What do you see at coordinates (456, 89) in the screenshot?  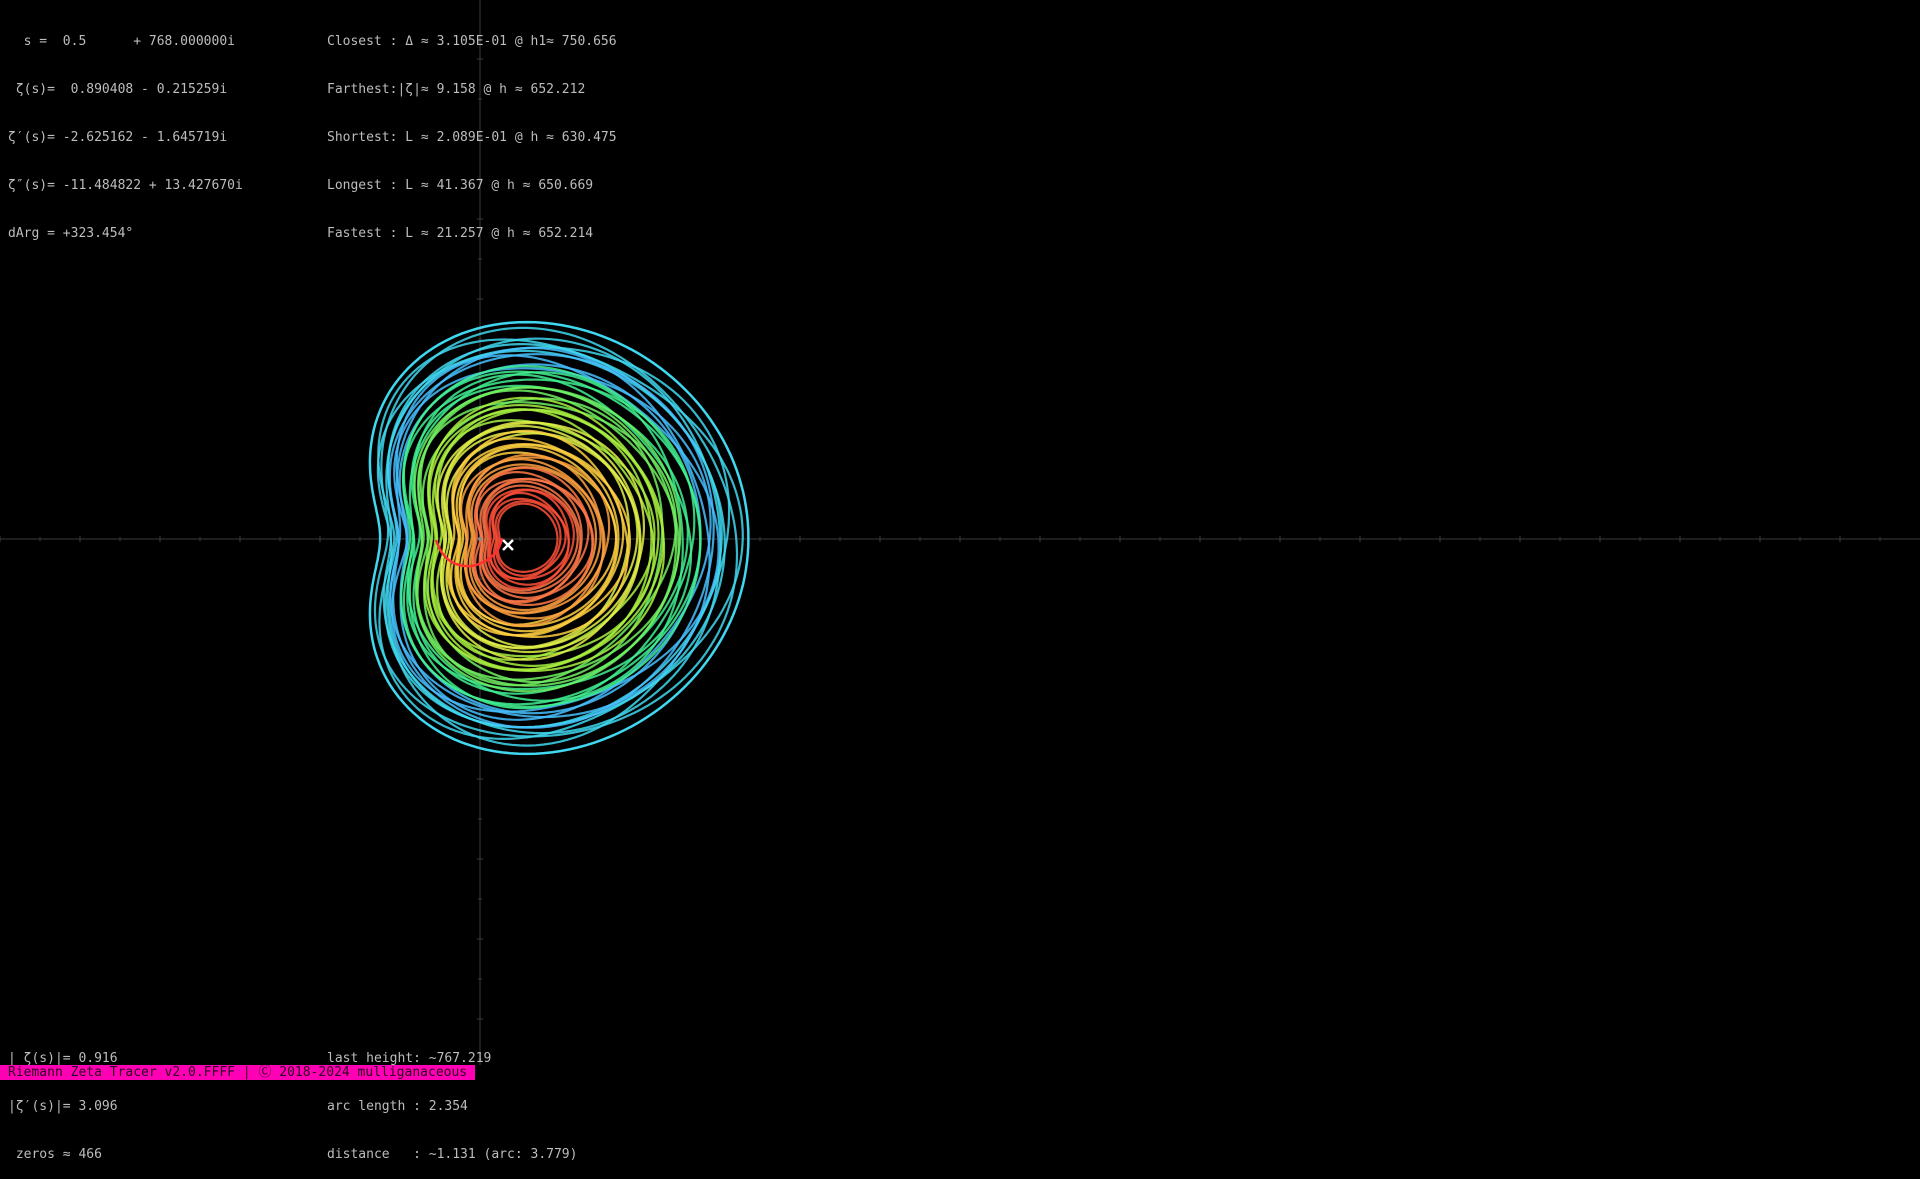 I see `farthest-stat: Farthest:|ζ|≈ 9.158 @ h ≈ 652.212` at bounding box center [456, 89].